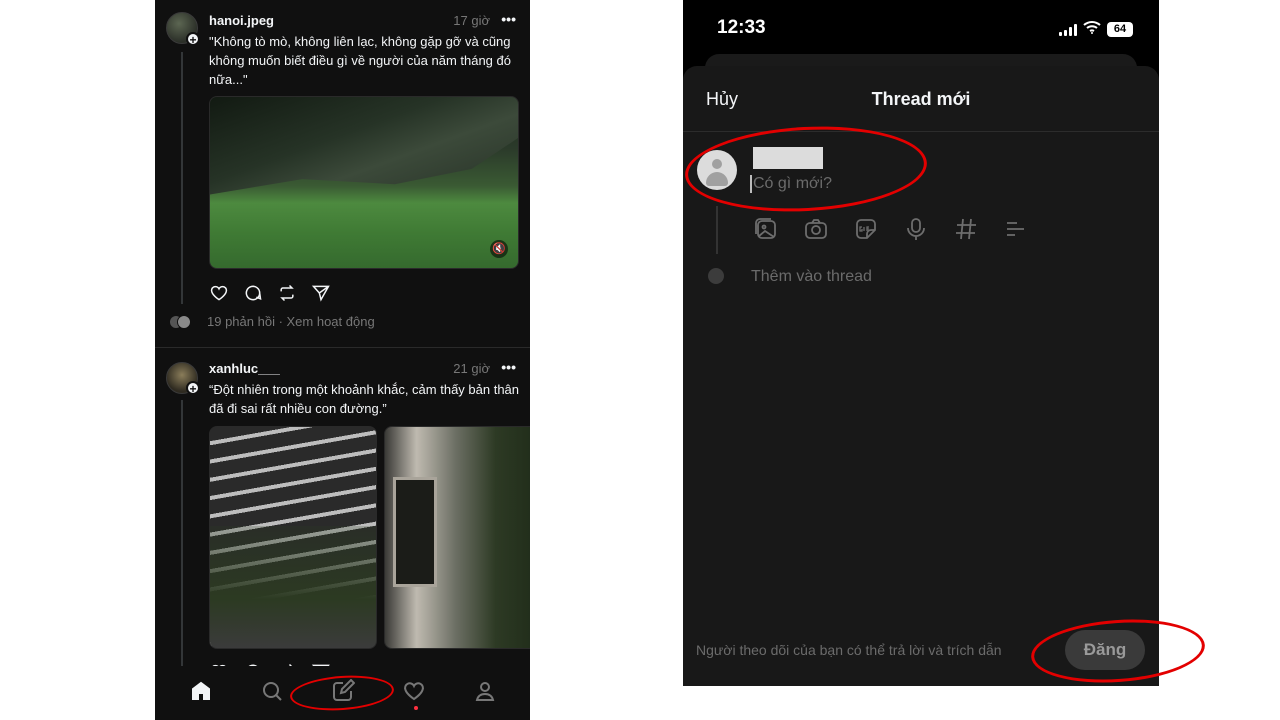  I want to click on like-icon, so click(219, 295).